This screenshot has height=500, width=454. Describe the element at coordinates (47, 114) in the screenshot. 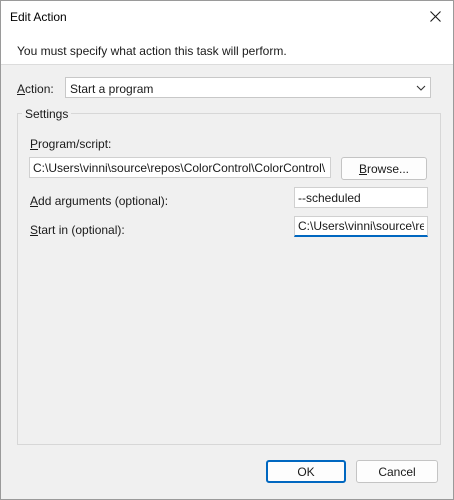

I see `settings-group-label: Settings` at that location.